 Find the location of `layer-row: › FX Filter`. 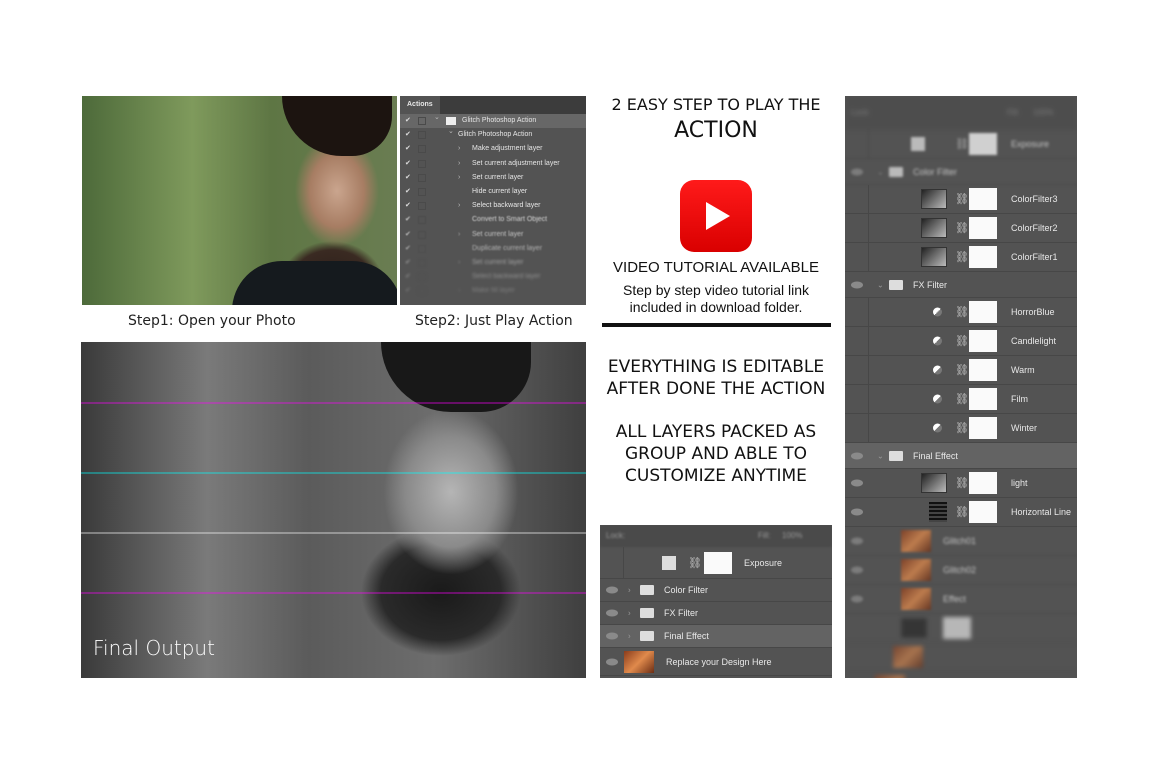

layer-row: › FX Filter is located at coordinates (716, 613).